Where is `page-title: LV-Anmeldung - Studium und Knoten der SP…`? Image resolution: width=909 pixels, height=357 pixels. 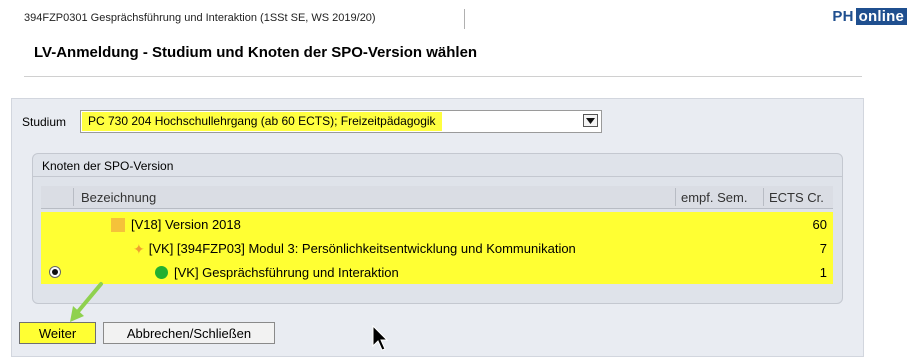
page-title: LV-Anmeldung - Studium und Knoten der SP… is located at coordinates (256, 52).